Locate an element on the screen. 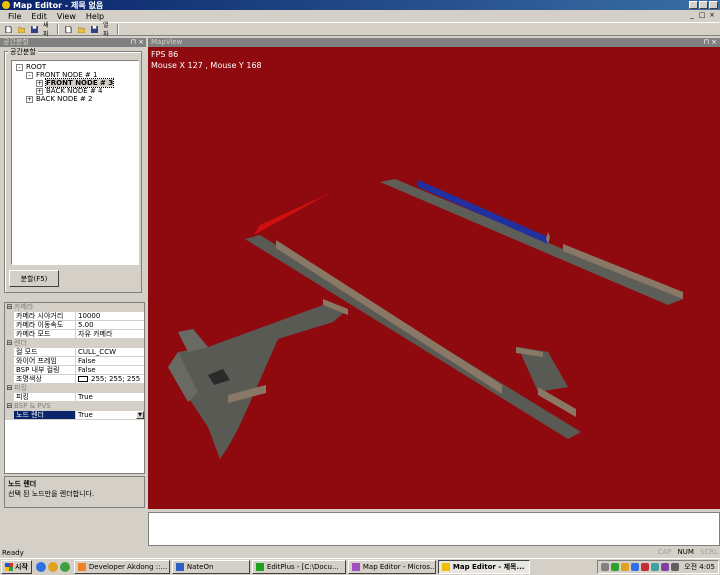 This screenshot has width=720, height=575. property-name: 조명색상 is located at coordinates (45, 379).